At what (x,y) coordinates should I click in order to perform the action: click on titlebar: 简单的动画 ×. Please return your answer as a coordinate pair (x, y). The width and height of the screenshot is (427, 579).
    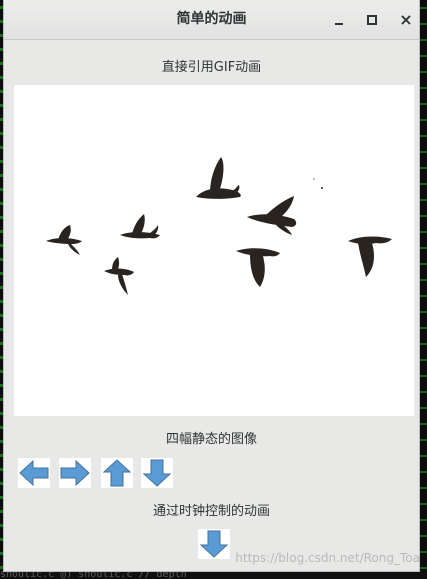
    Looking at the image, I should click on (211, 20).